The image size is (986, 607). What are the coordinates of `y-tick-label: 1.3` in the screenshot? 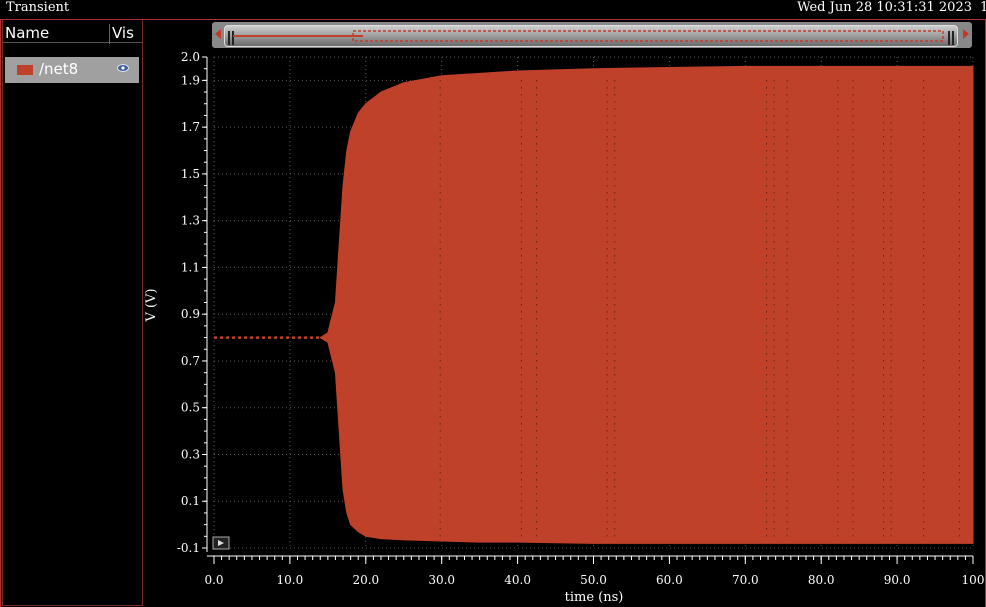 It's located at (190, 221).